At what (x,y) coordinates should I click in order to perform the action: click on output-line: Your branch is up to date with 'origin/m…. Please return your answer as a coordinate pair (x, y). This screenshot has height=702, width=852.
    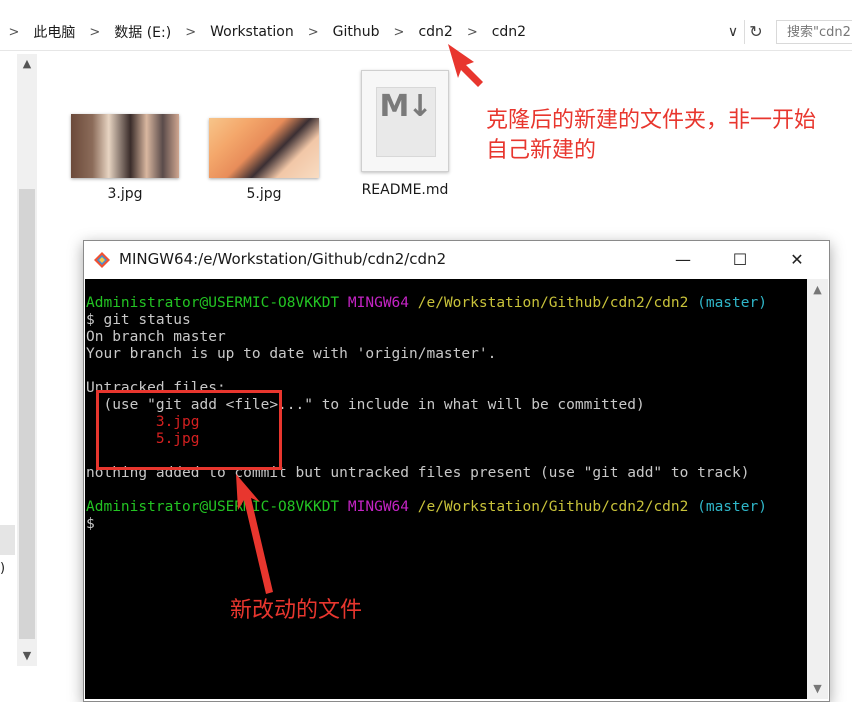
    Looking at the image, I should click on (291, 354).